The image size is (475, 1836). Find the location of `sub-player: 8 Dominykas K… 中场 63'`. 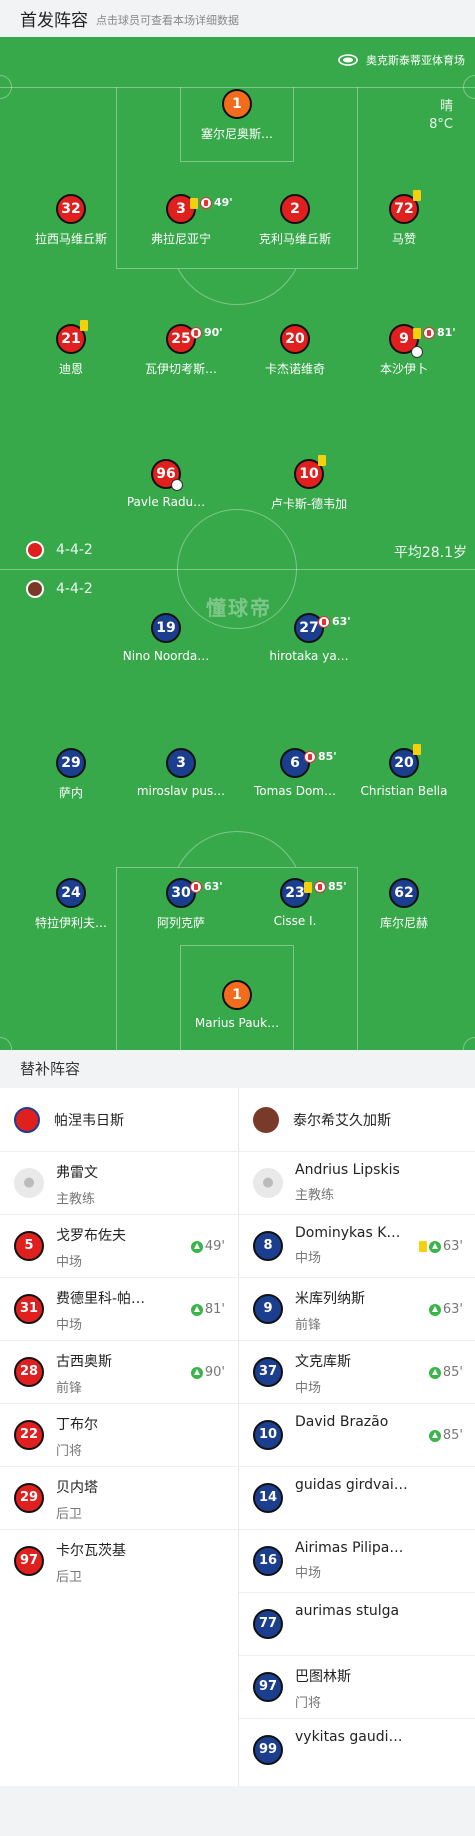

sub-player: 8 Dominykas K… 中场 63' is located at coordinates (357, 1246).